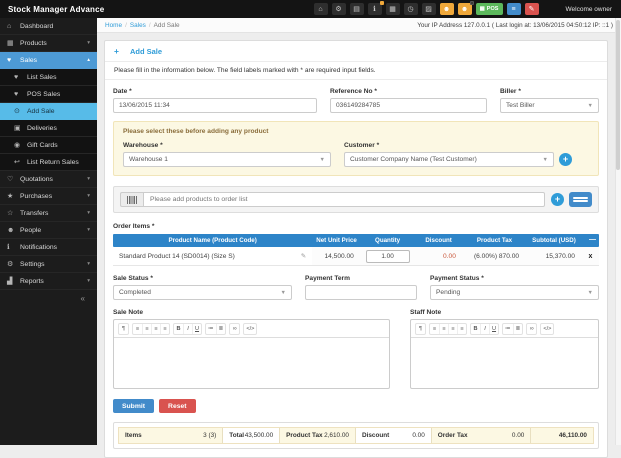 The width and height of the screenshot is (621, 458). What do you see at coordinates (465, 8) in the screenshot?
I see `user-plus-icon: ☻` at bounding box center [465, 8].